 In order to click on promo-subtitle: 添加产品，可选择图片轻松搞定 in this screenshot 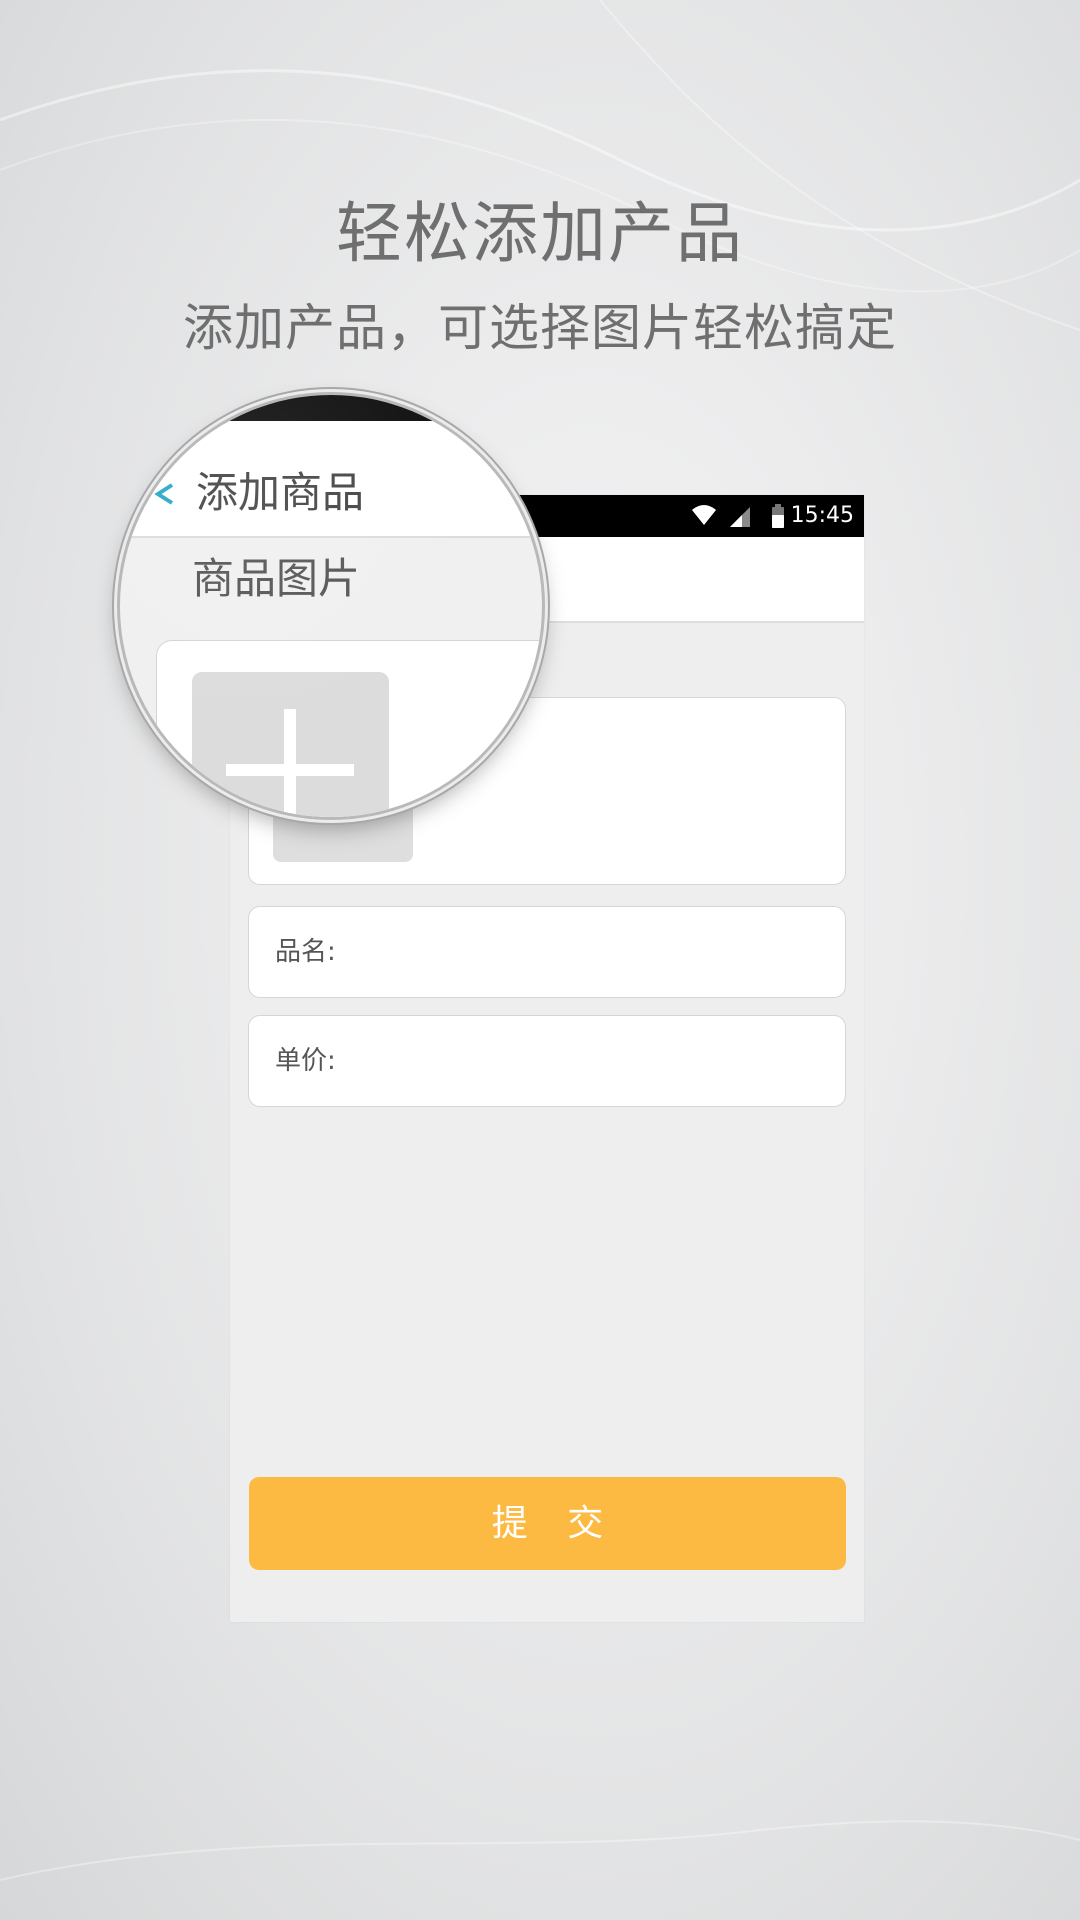, I will do `click(540, 328)`.